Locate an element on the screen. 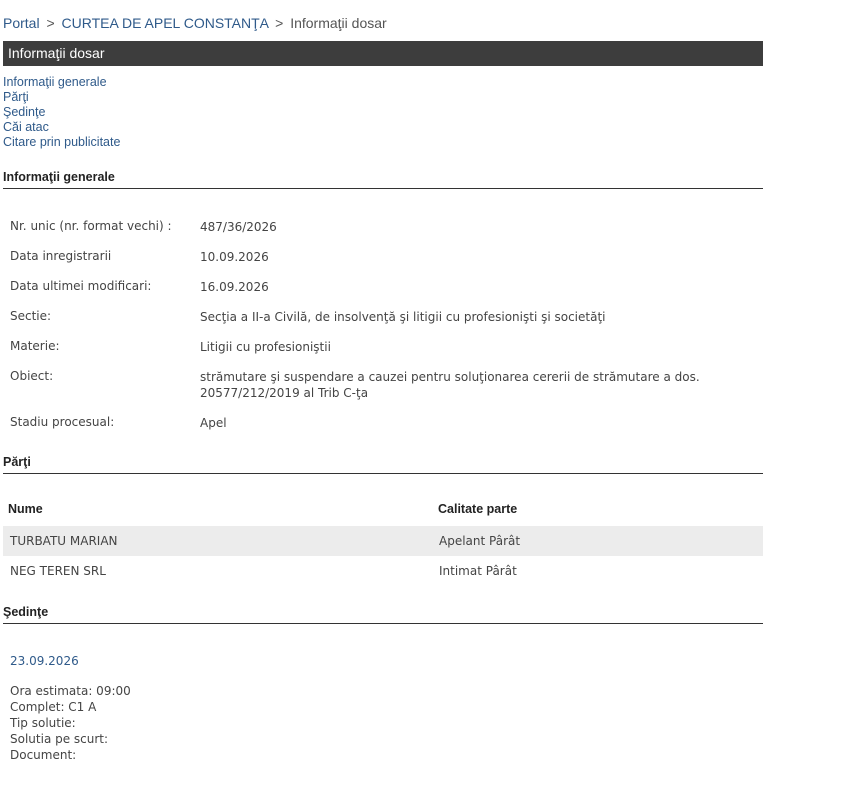 The image size is (849, 792). hearing-time: Ora estimata: 09:00 is located at coordinates (70, 691).